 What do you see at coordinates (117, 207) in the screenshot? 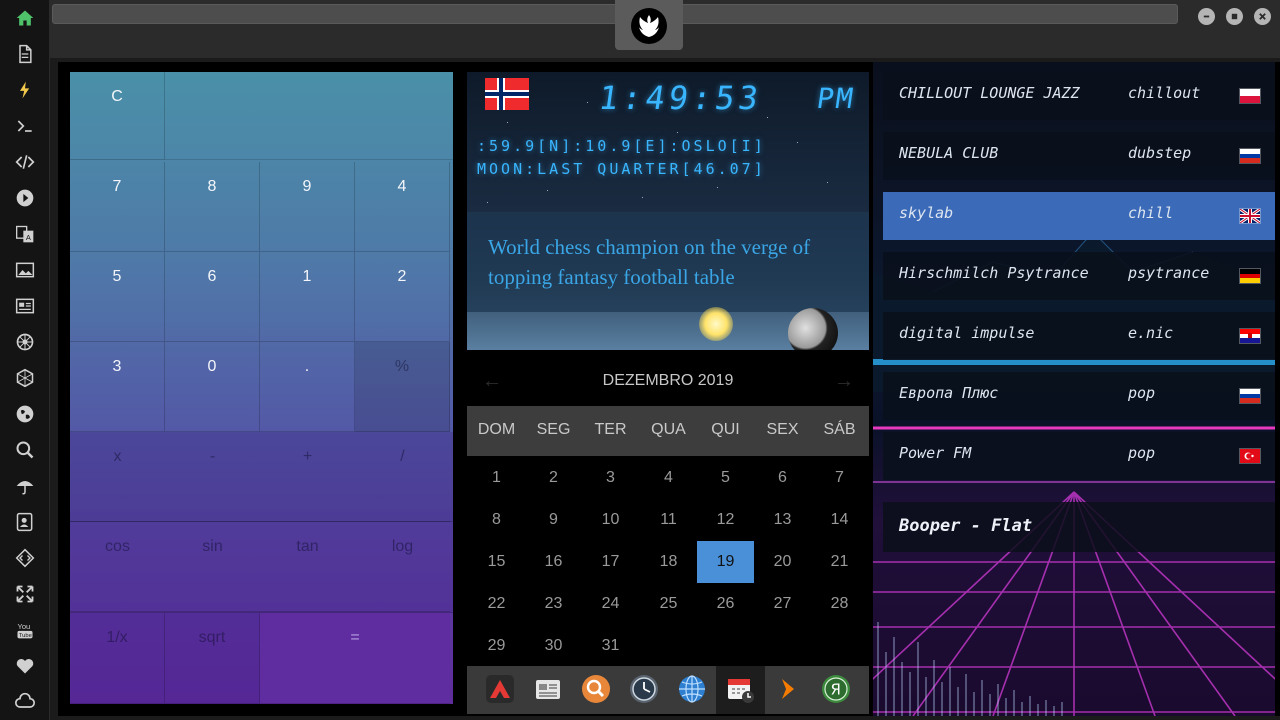
I see `digit-7-button: 7` at bounding box center [117, 207].